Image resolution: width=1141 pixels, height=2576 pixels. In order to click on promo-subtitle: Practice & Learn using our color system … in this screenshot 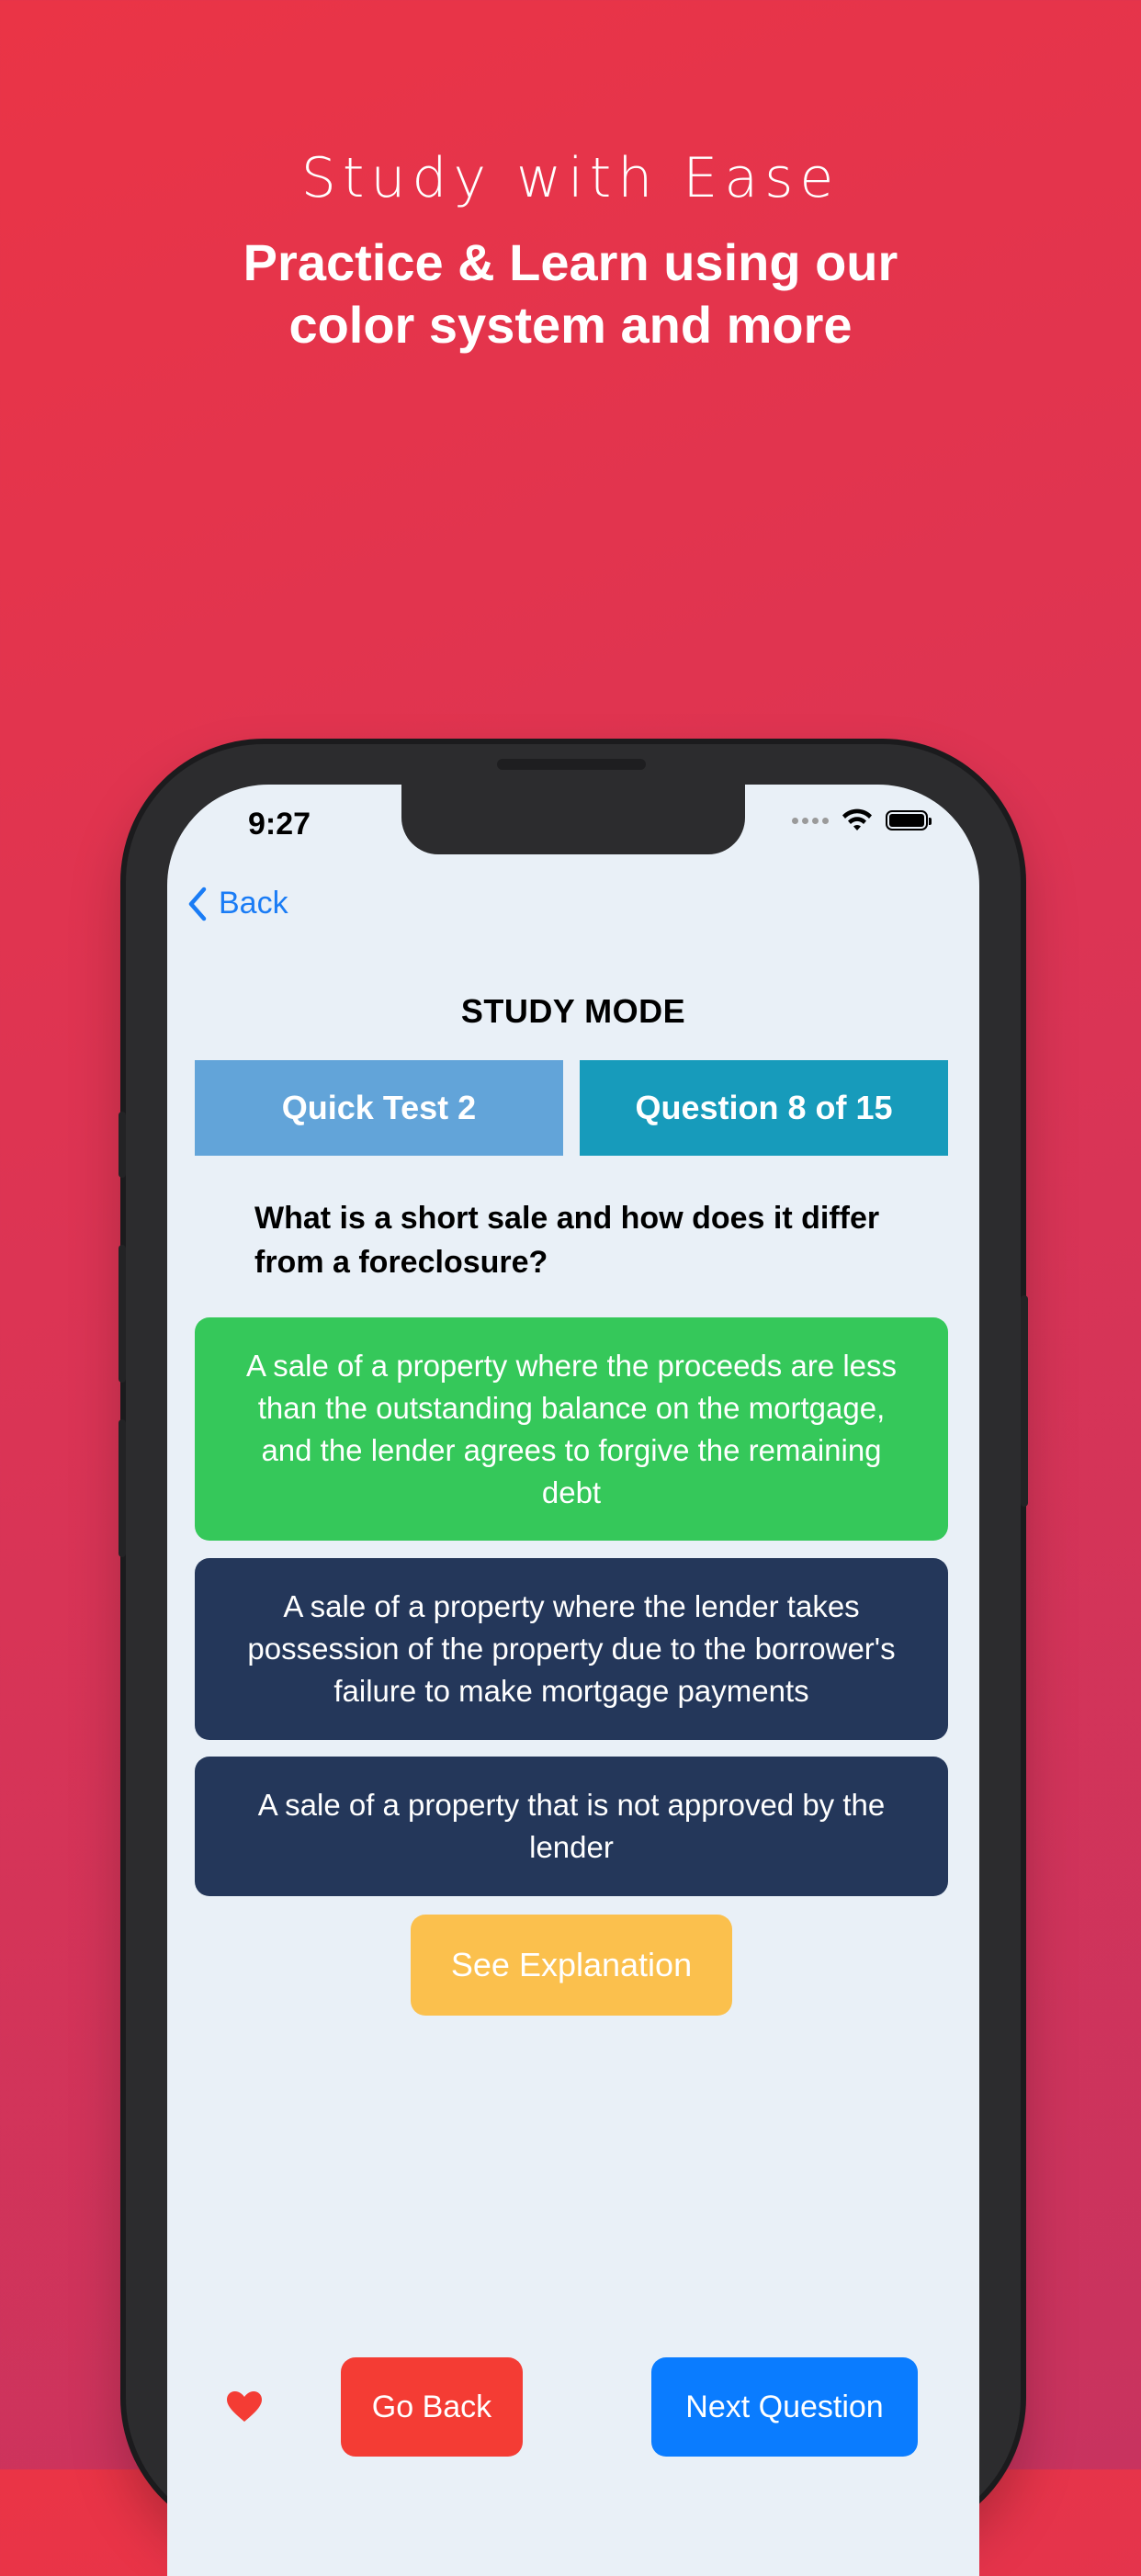, I will do `click(570, 293)`.